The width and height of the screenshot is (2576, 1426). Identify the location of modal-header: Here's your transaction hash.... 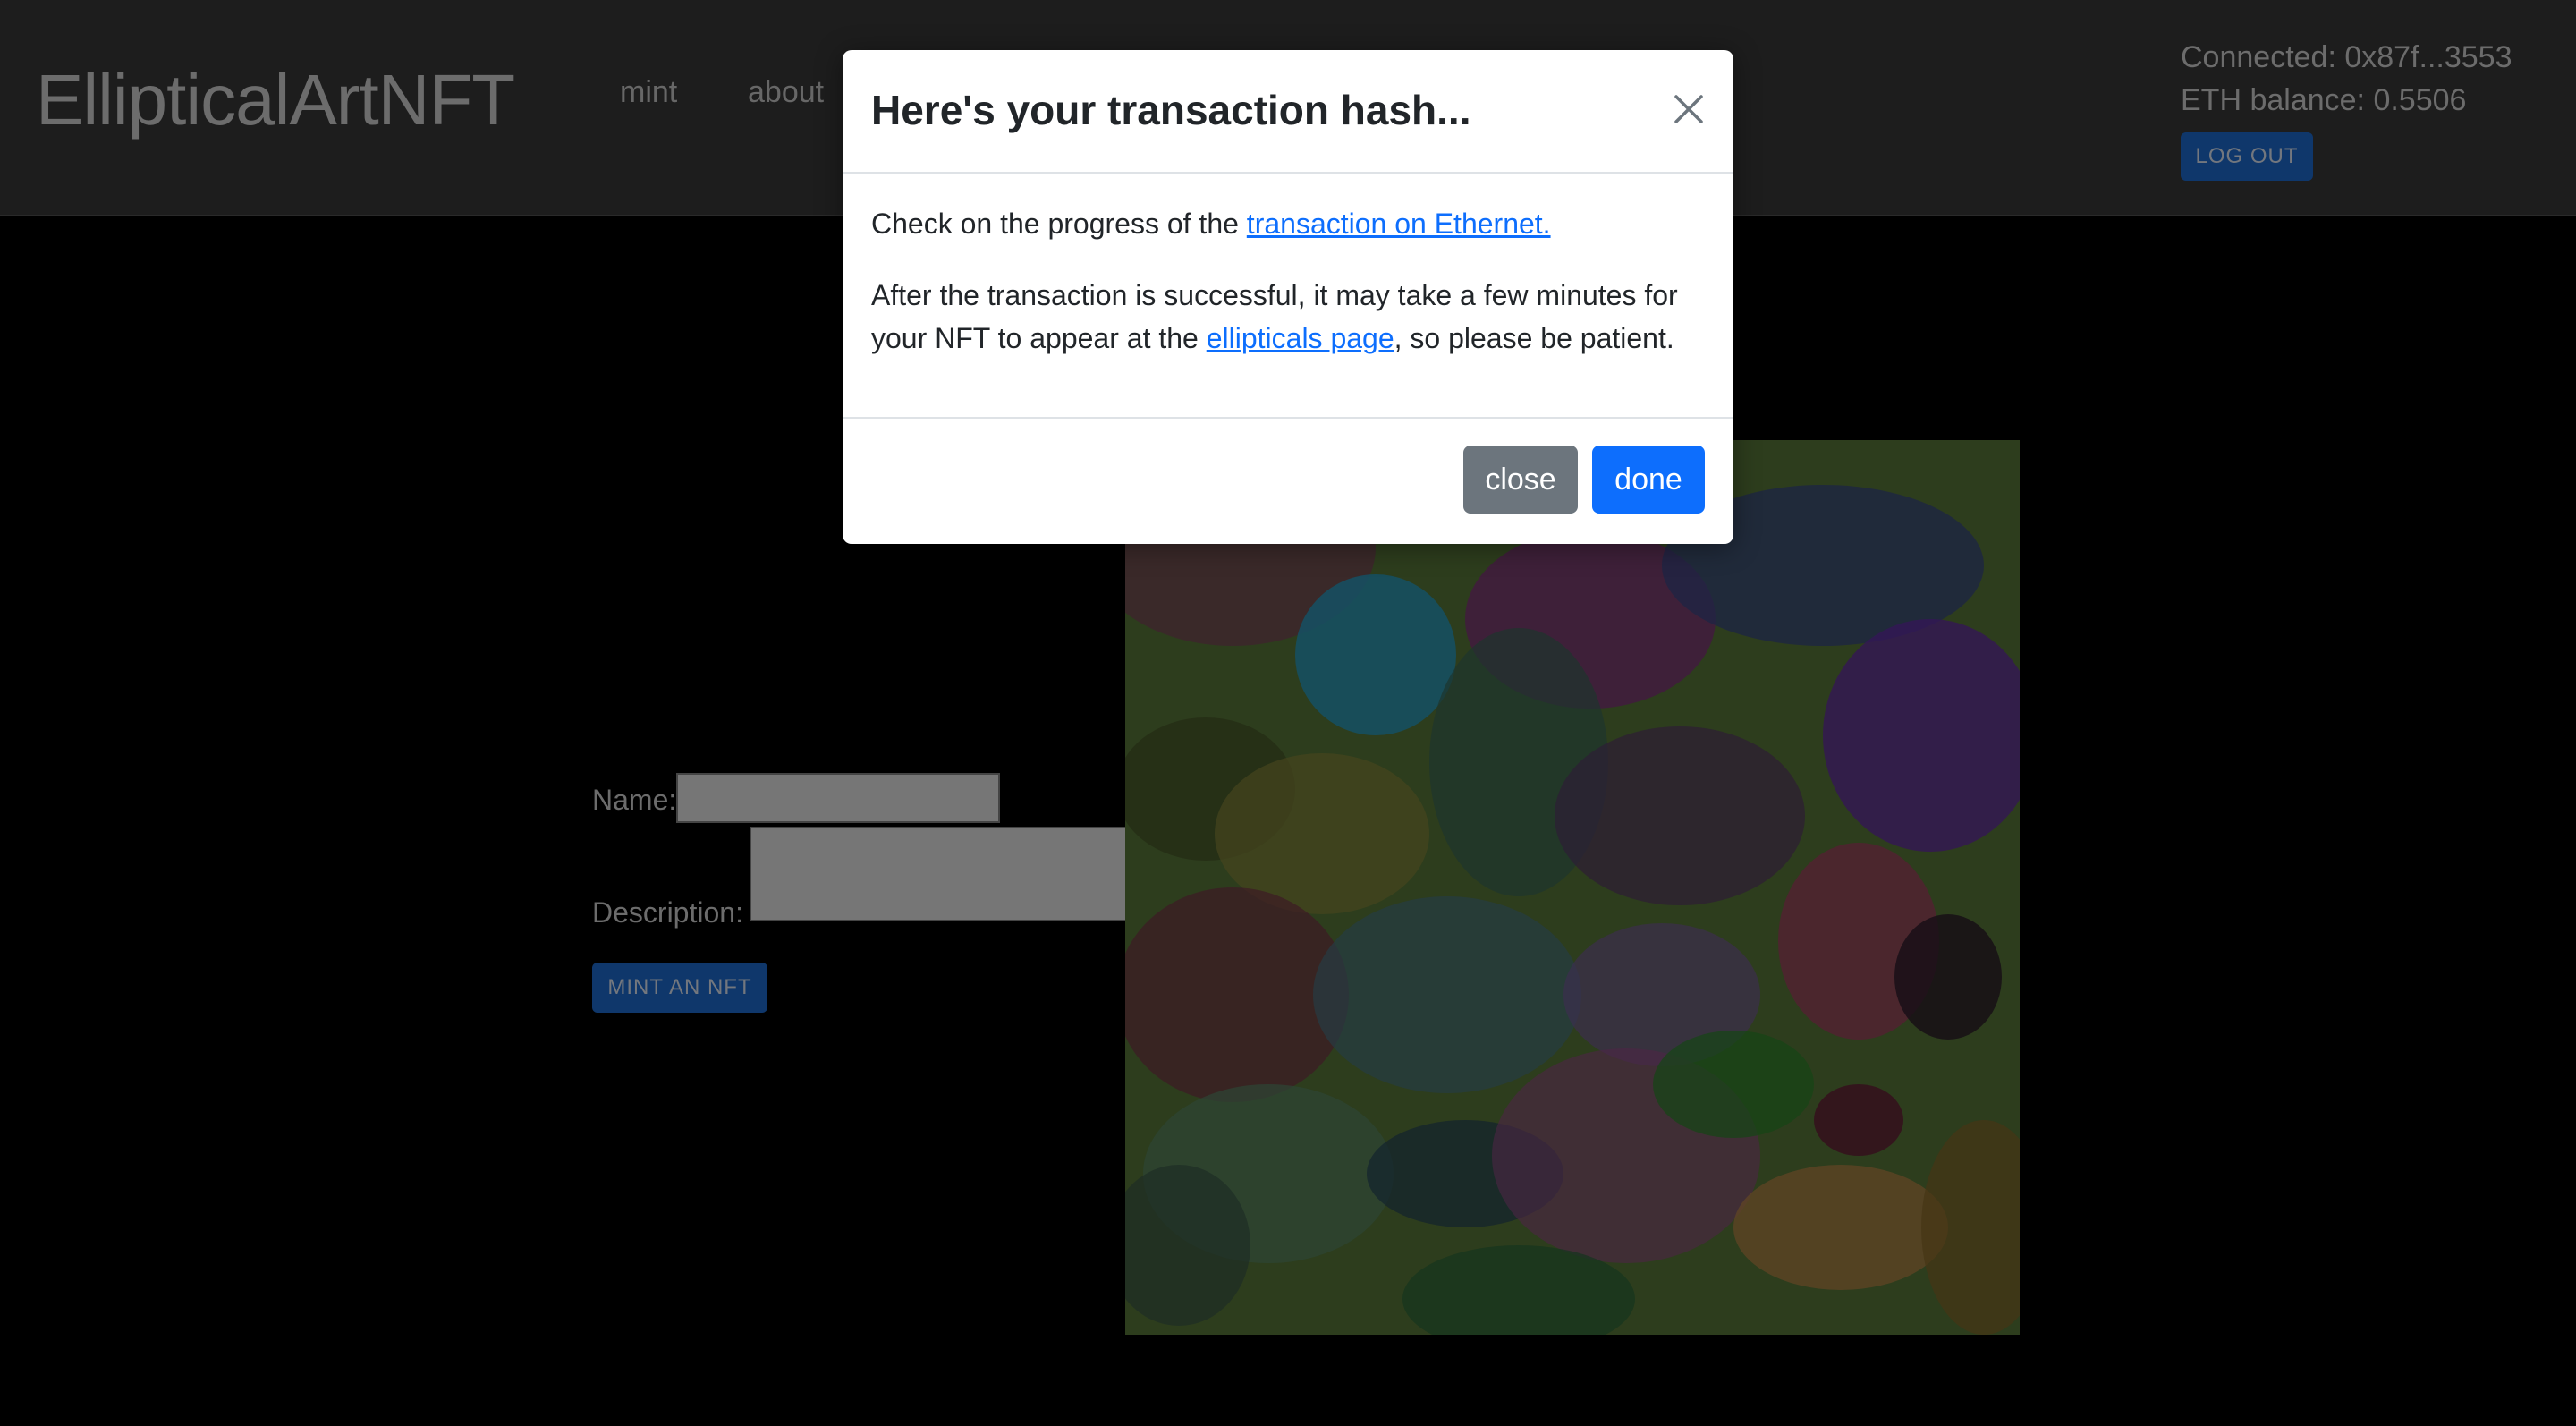
(1288, 112).